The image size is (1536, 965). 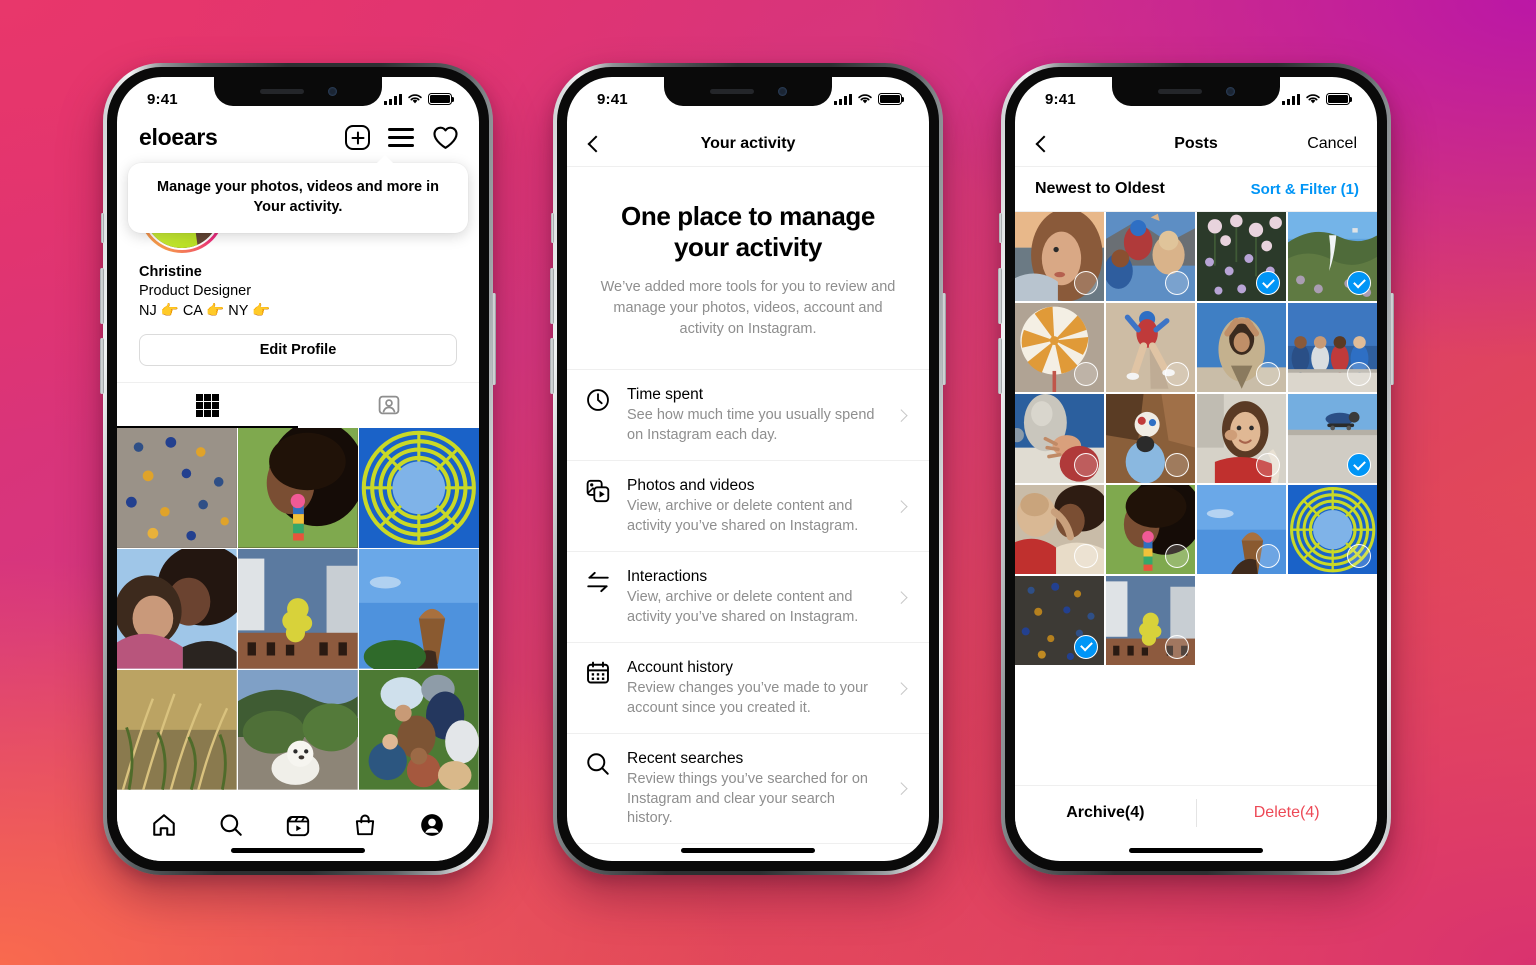 What do you see at coordinates (1241, 347) in the screenshot?
I see `post-cell-woman-hands-on-head-sky` at bounding box center [1241, 347].